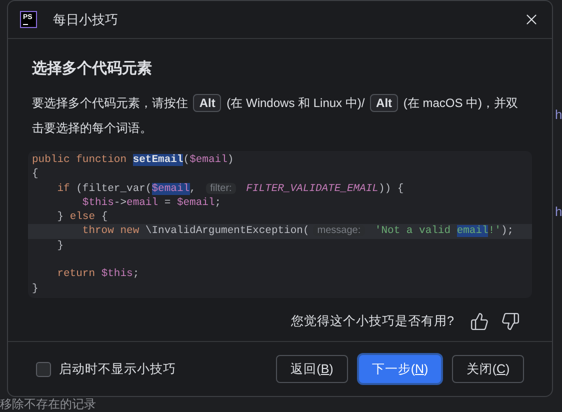 The height and width of the screenshot is (412, 562). What do you see at coordinates (82, 217) in the screenshot?
I see `code-line: } else {` at bounding box center [82, 217].